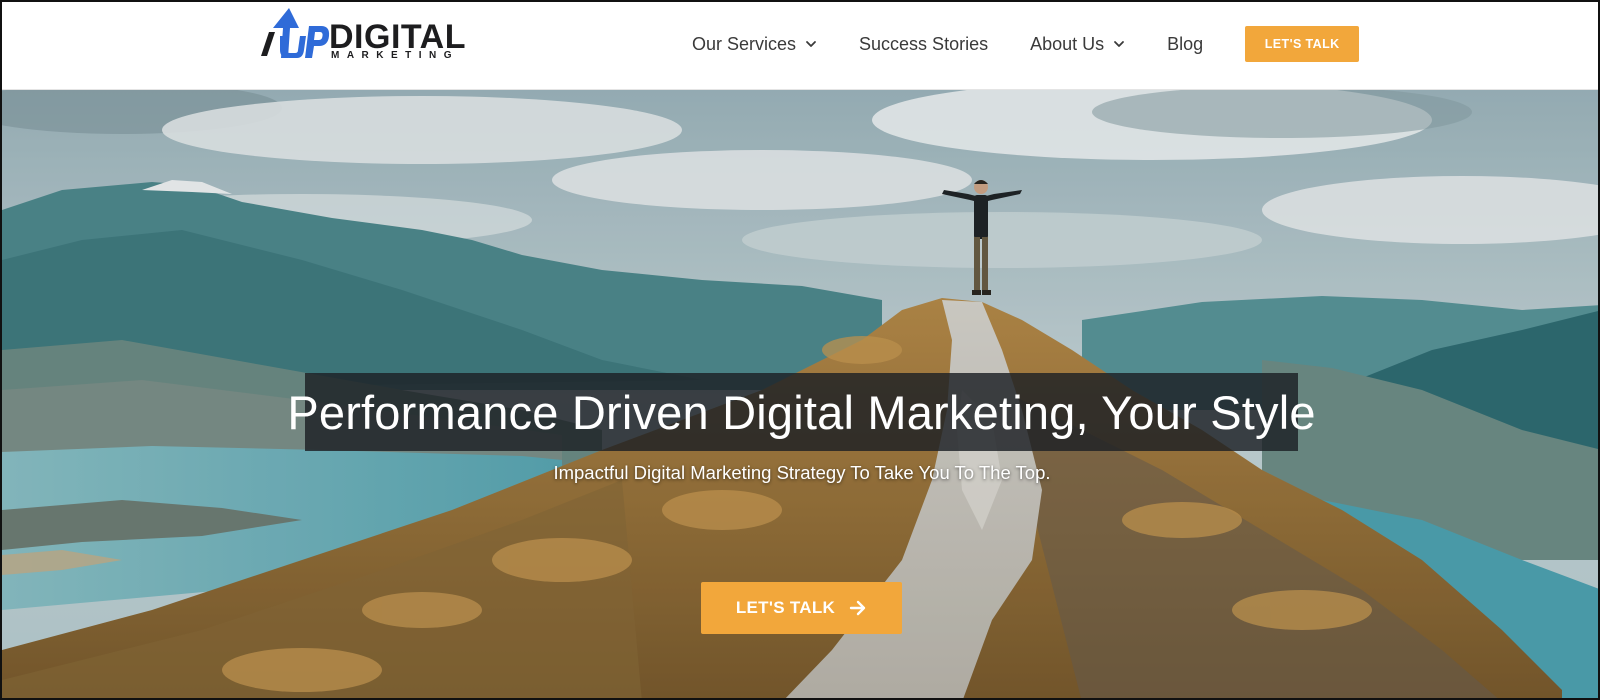 The image size is (1600, 700). I want to click on nav-item-blog: Blog, so click(1185, 44).